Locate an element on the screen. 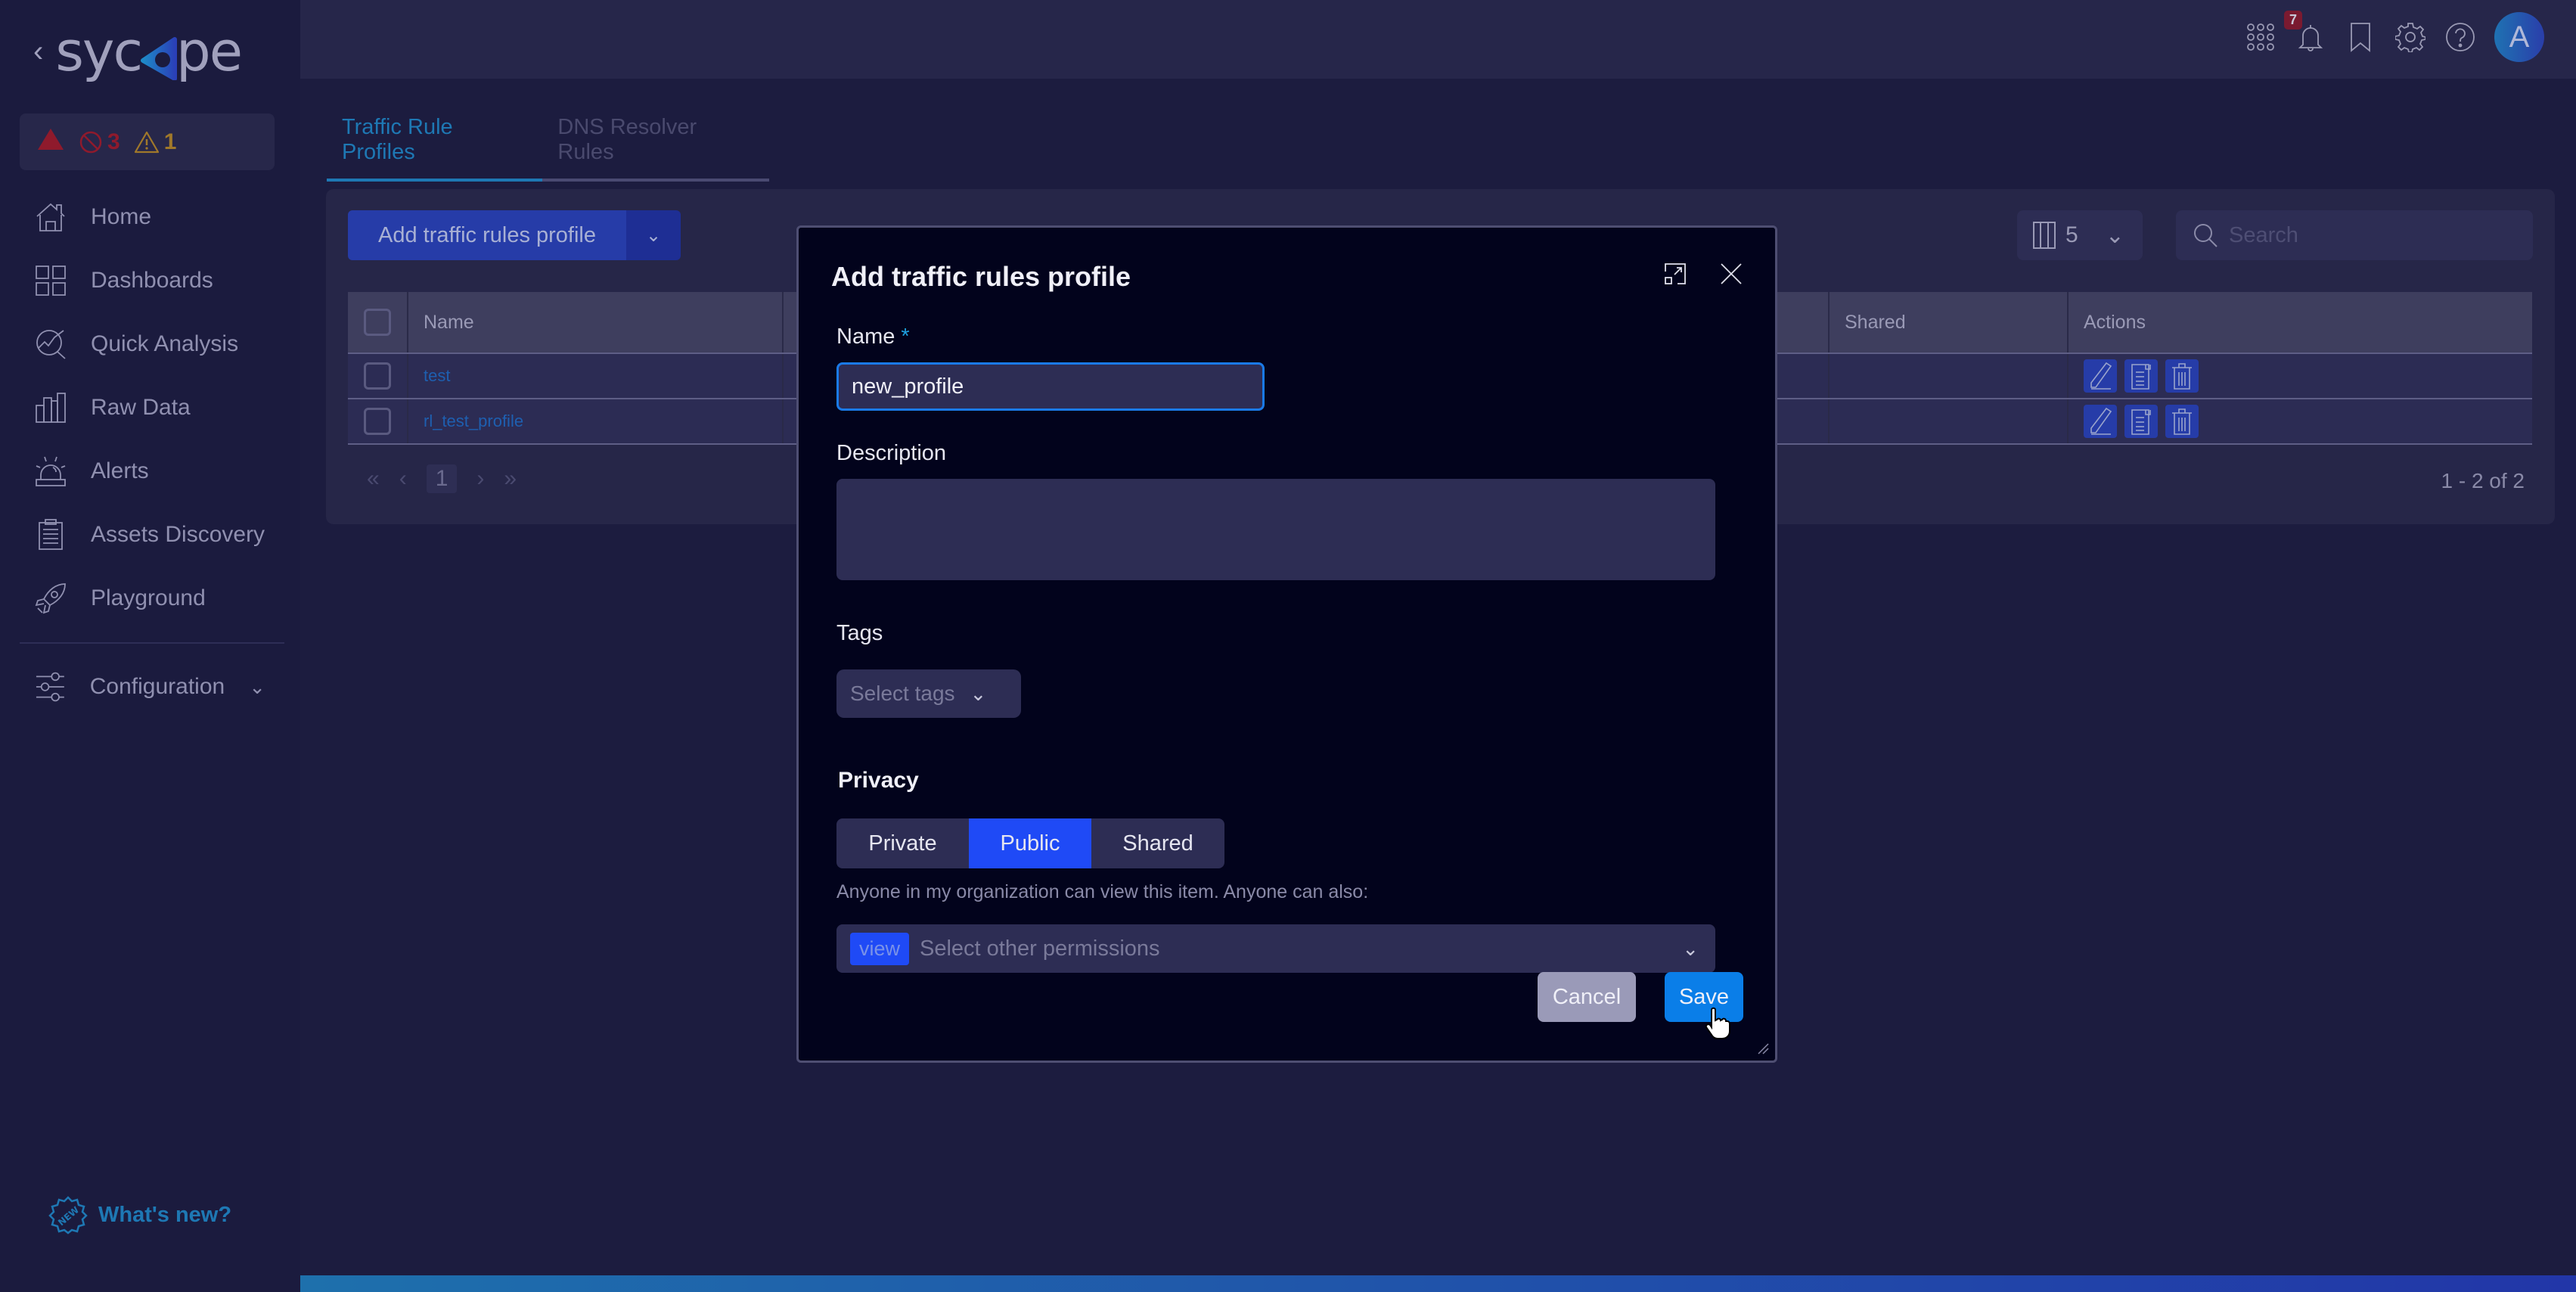 The image size is (2576, 1292). settings-button is located at coordinates (2410, 37).